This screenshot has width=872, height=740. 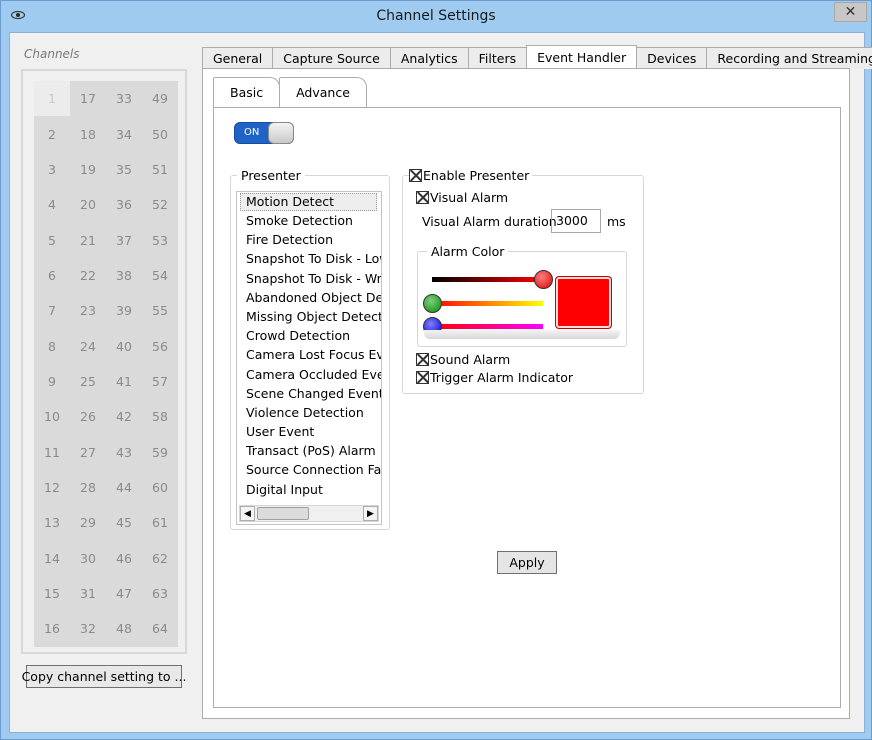 I want to click on channel-cell: 9, so click(x=52, y=381).